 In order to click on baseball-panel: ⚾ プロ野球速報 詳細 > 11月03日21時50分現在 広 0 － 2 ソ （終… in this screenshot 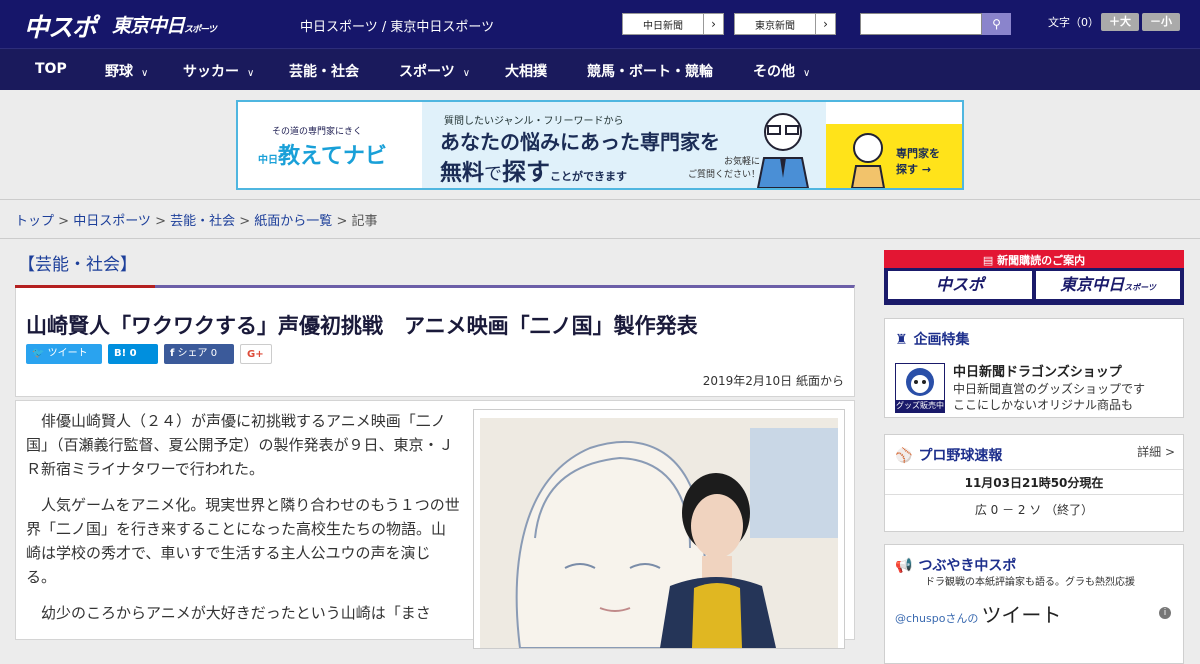, I will do `click(1034, 483)`.